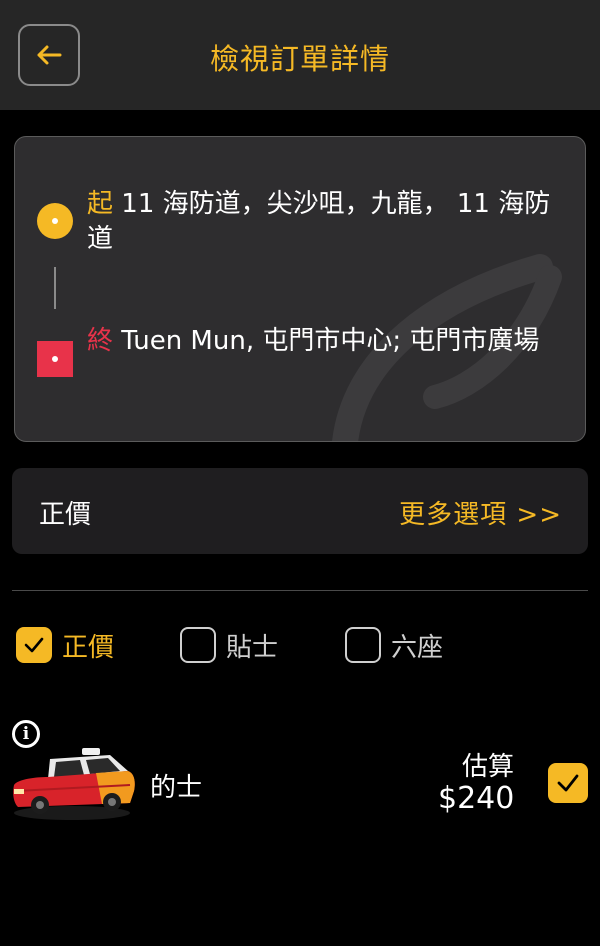  I want to click on route-connector-line, so click(55, 288).